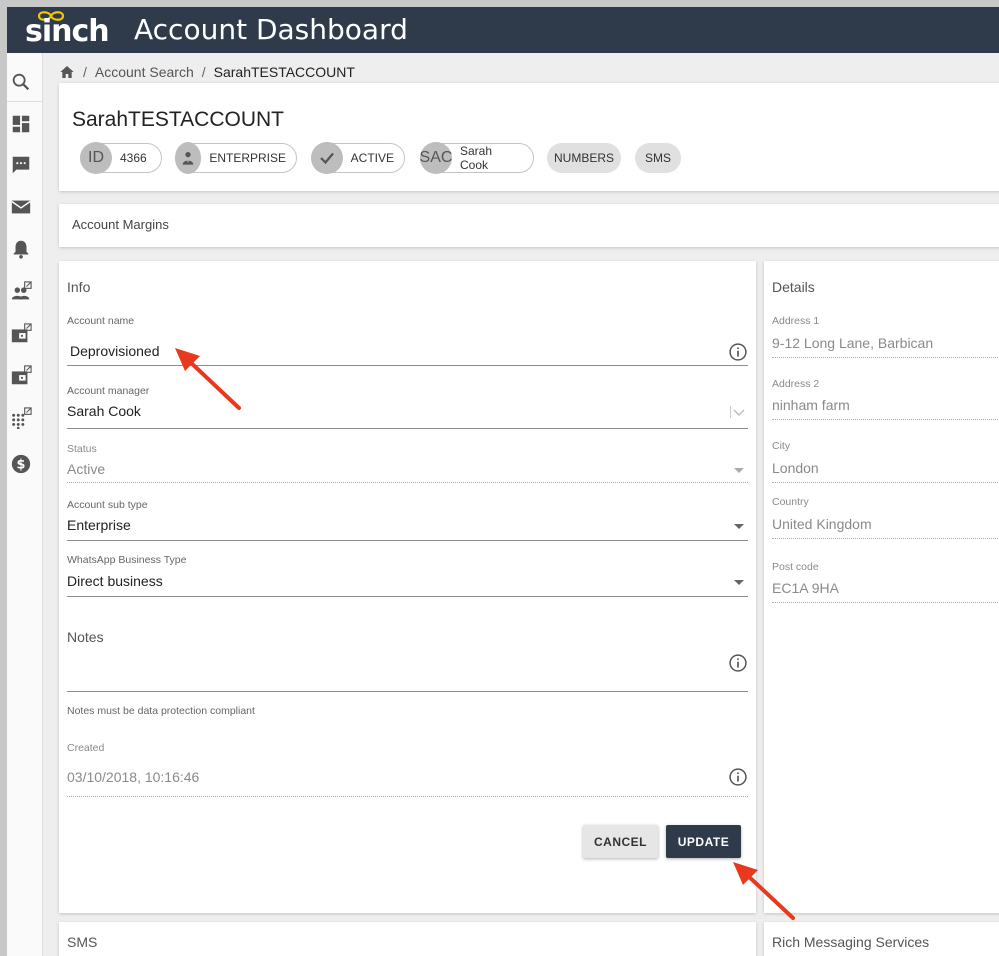 Image resolution: width=999 pixels, height=956 pixels. I want to click on bell-icon, so click(21, 249).